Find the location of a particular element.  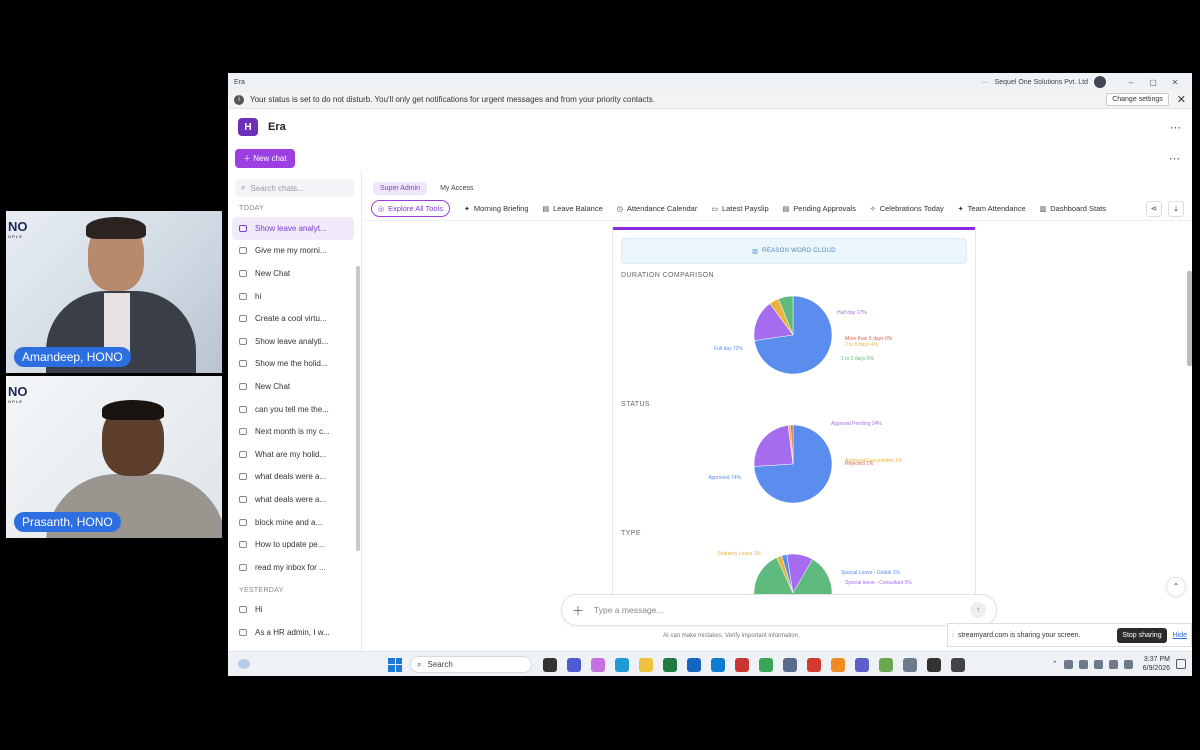

message-composer: ＋ Type a message... ↑ is located at coordinates (779, 610).